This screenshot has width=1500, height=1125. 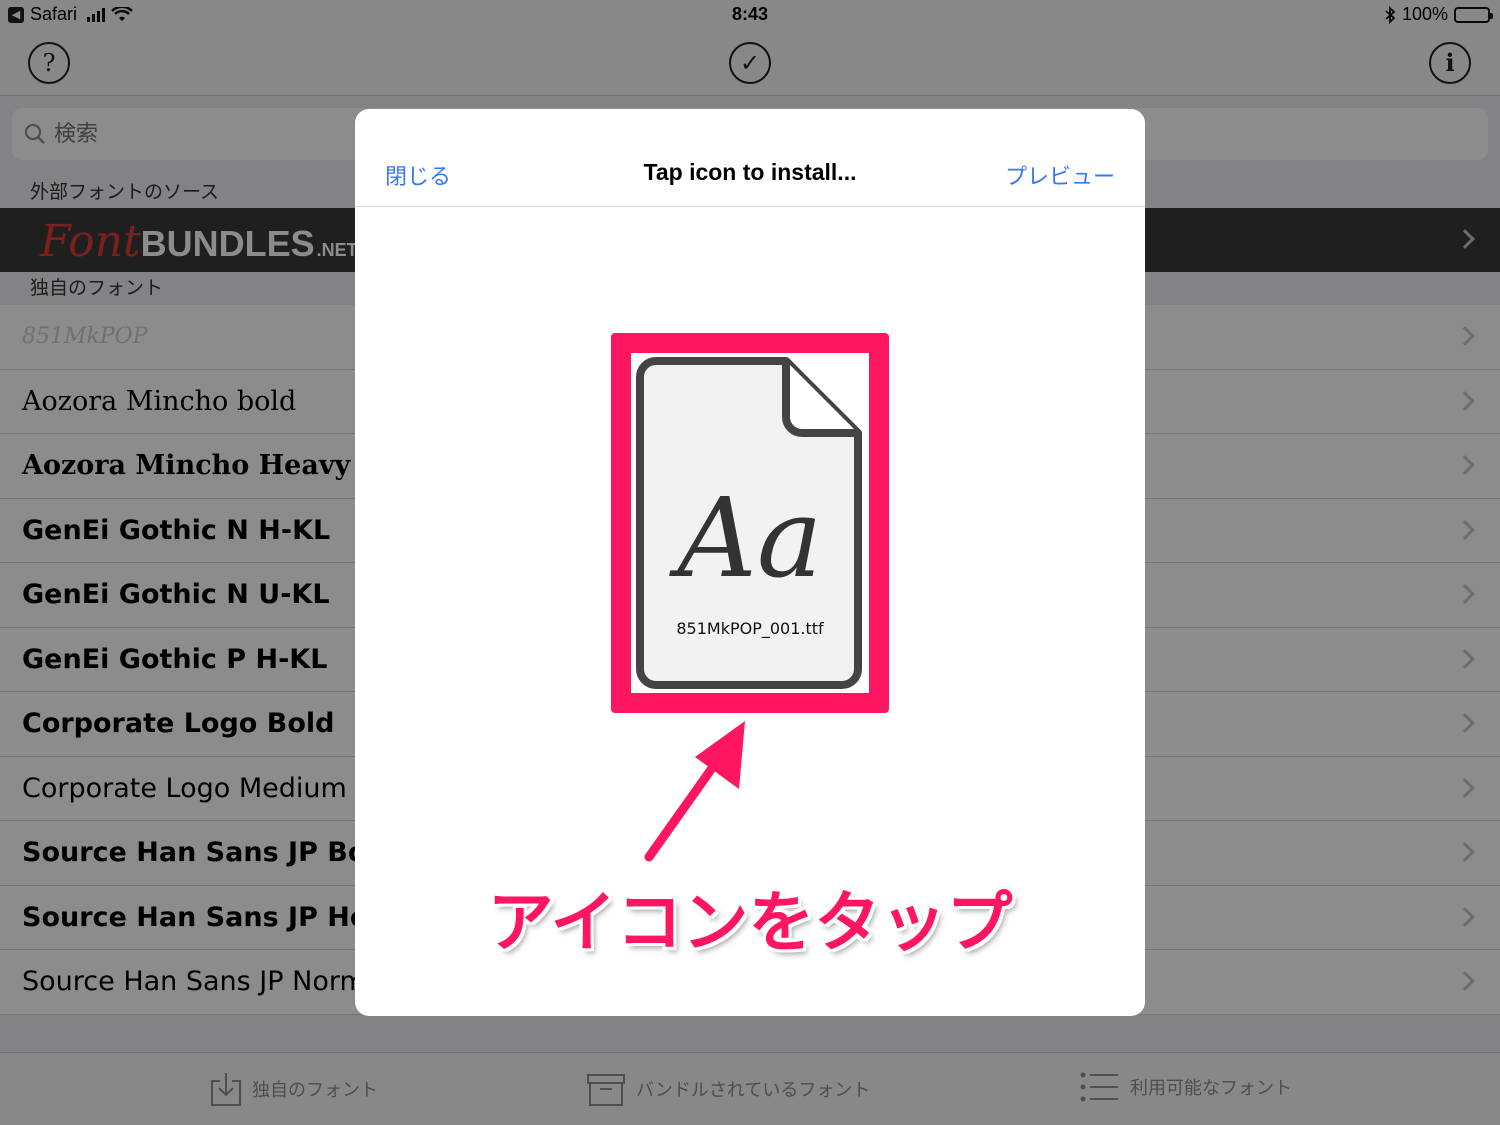 What do you see at coordinates (1060, 175) in the screenshot?
I see `preview-button: プレビュー` at bounding box center [1060, 175].